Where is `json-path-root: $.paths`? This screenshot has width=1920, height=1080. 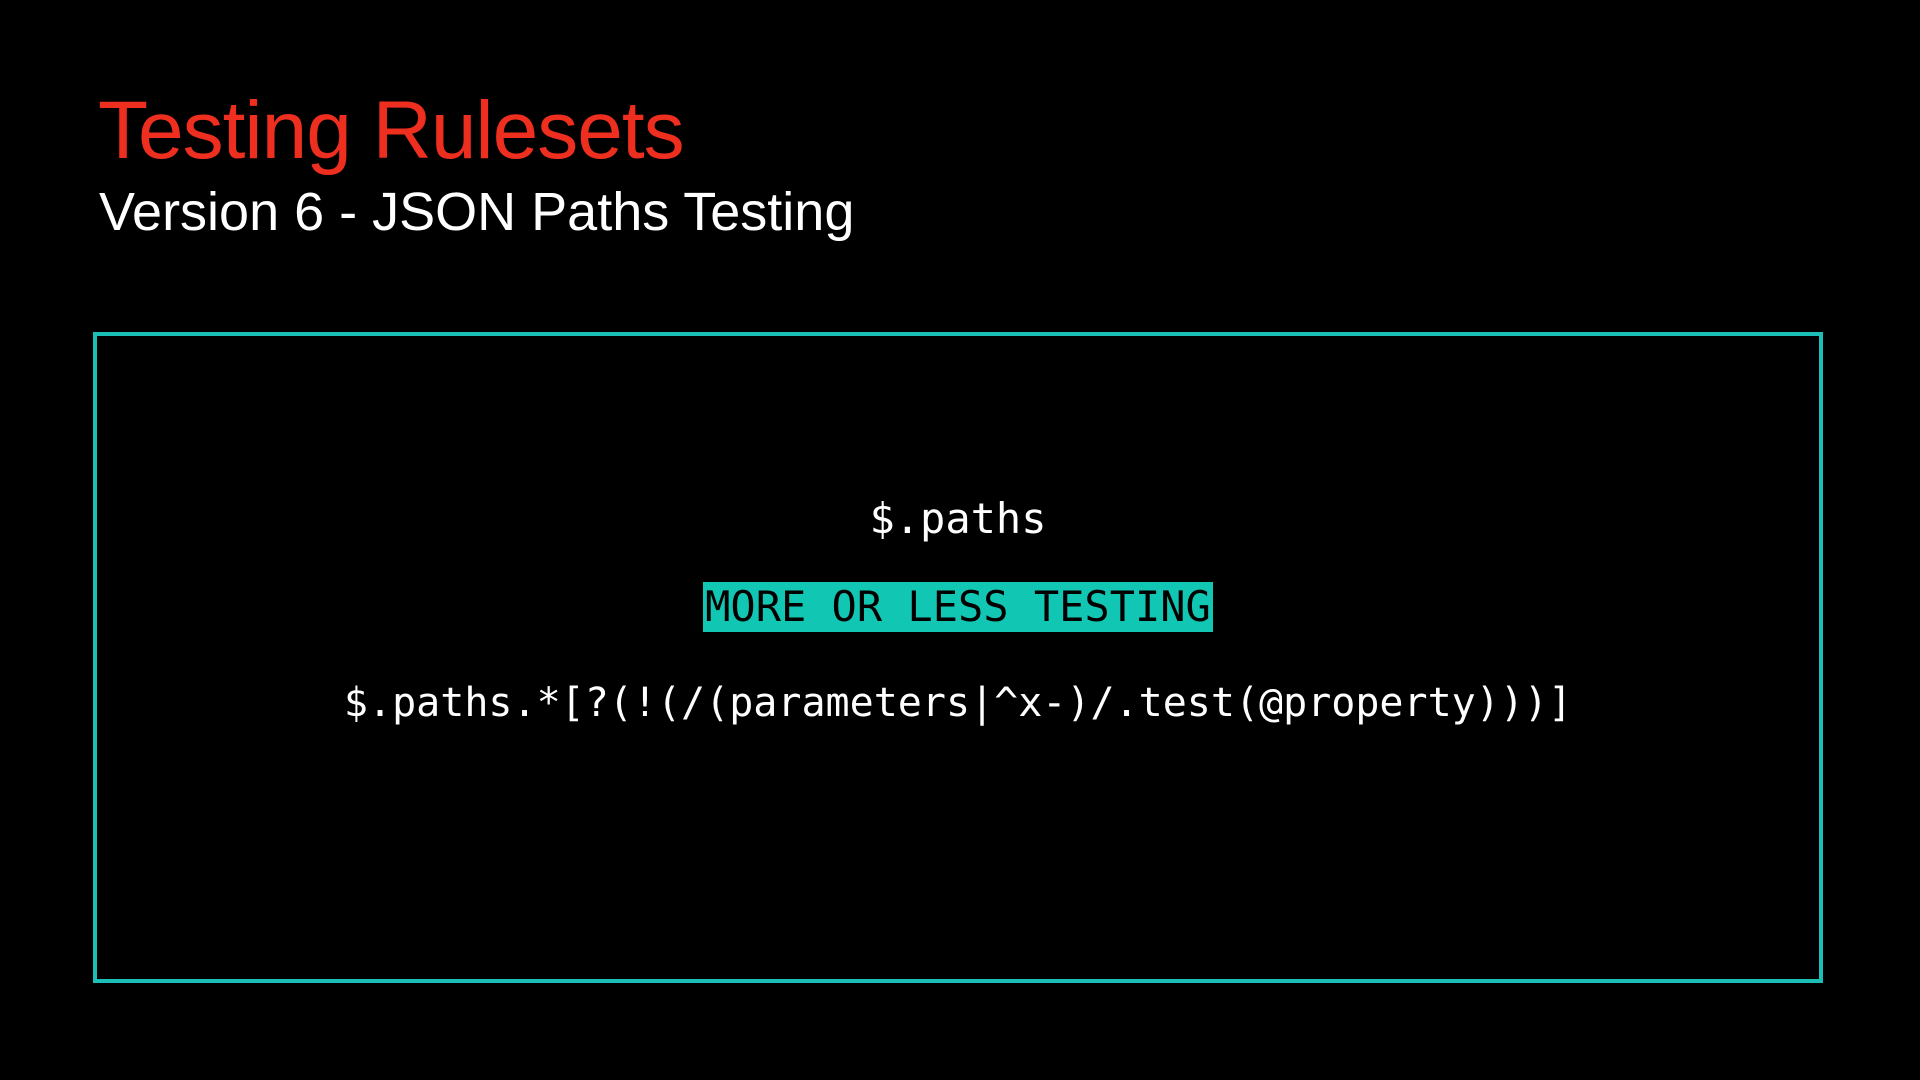
json-path-root: $.paths is located at coordinates (958, 518).